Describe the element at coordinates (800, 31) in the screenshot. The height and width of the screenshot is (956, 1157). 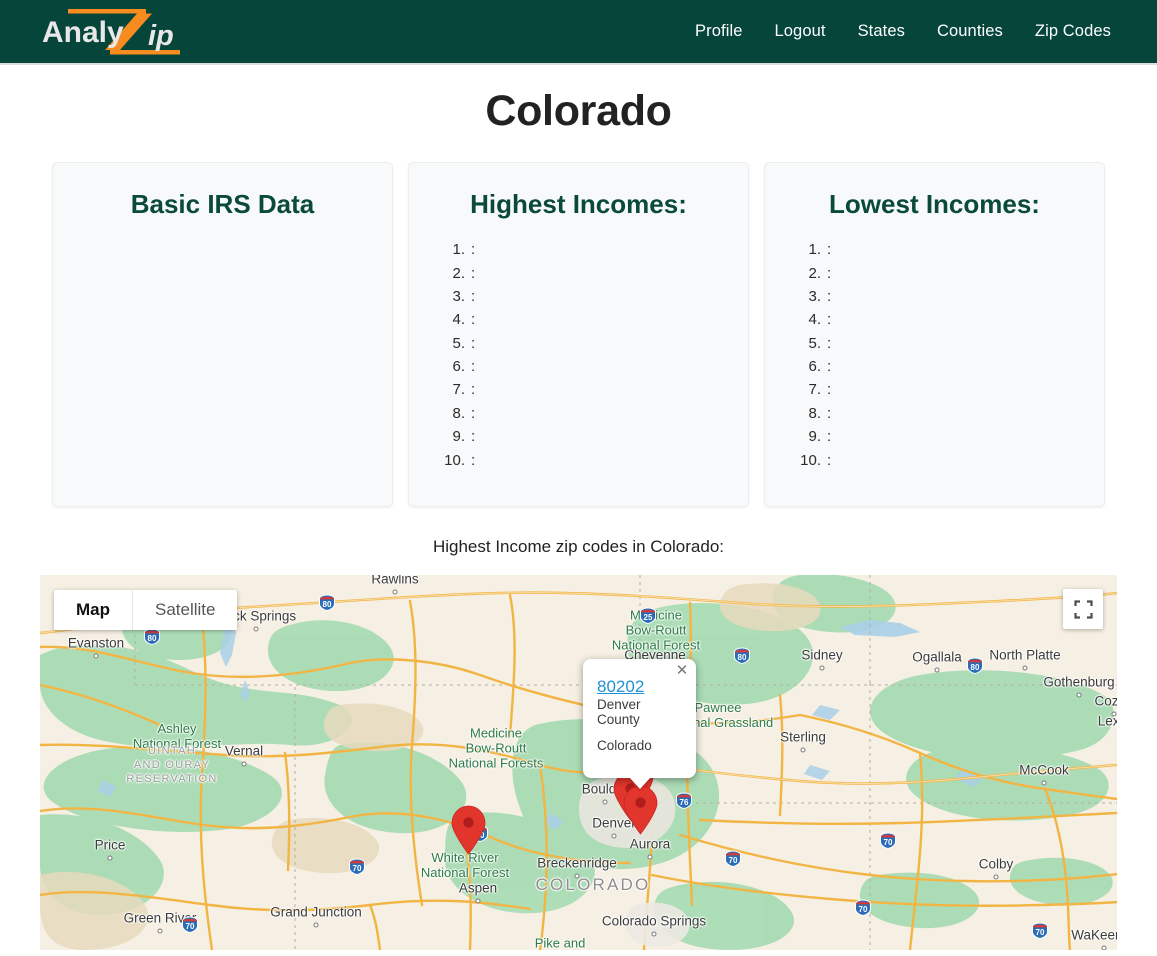
I see `nav-link-logout: Logout` at that location.